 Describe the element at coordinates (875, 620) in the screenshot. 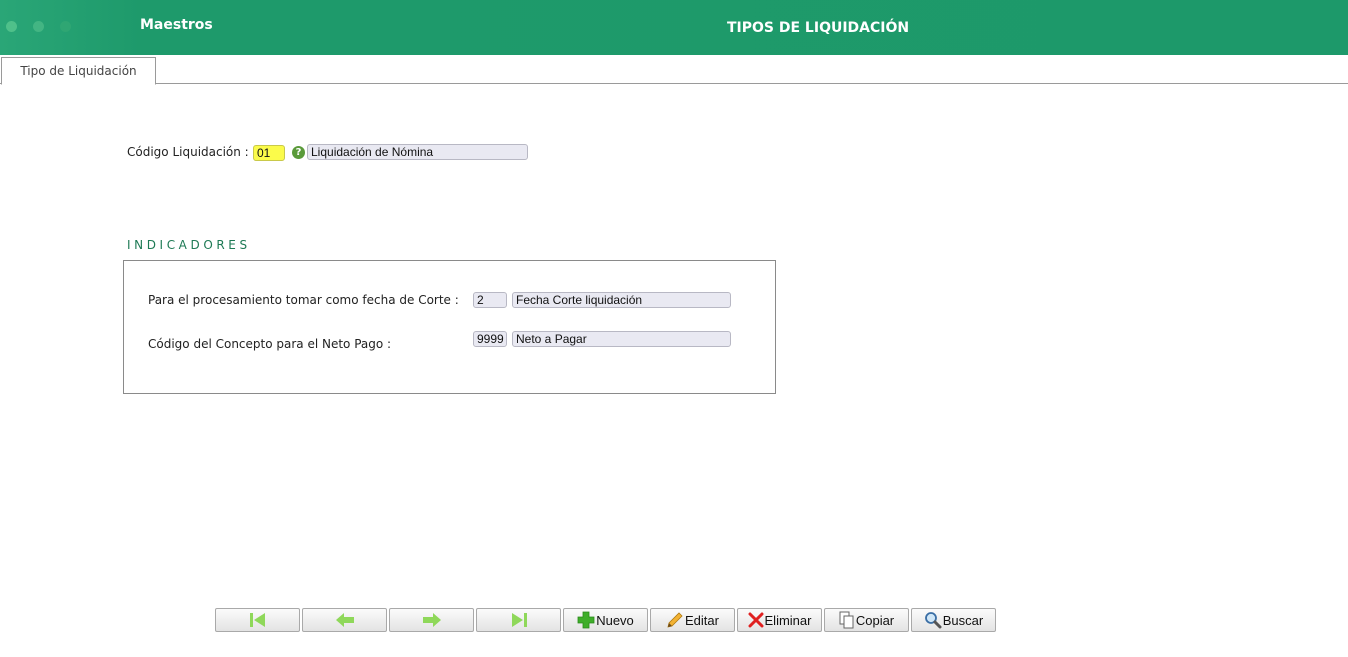

I see `copiar-label: Copiar` at that location.